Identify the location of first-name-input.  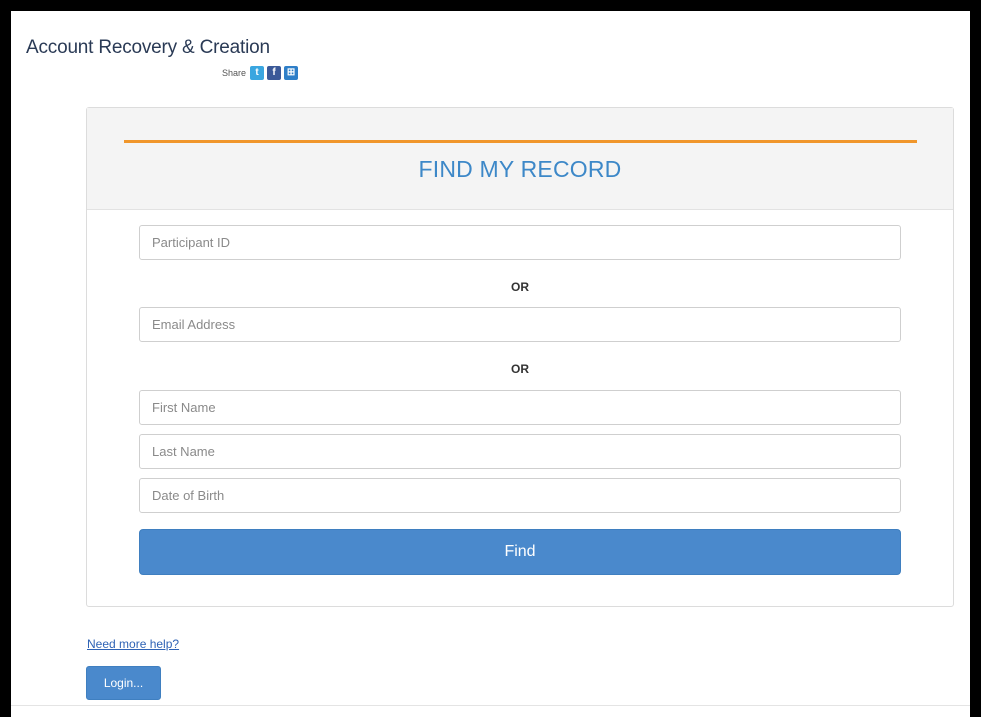
(520, 407).